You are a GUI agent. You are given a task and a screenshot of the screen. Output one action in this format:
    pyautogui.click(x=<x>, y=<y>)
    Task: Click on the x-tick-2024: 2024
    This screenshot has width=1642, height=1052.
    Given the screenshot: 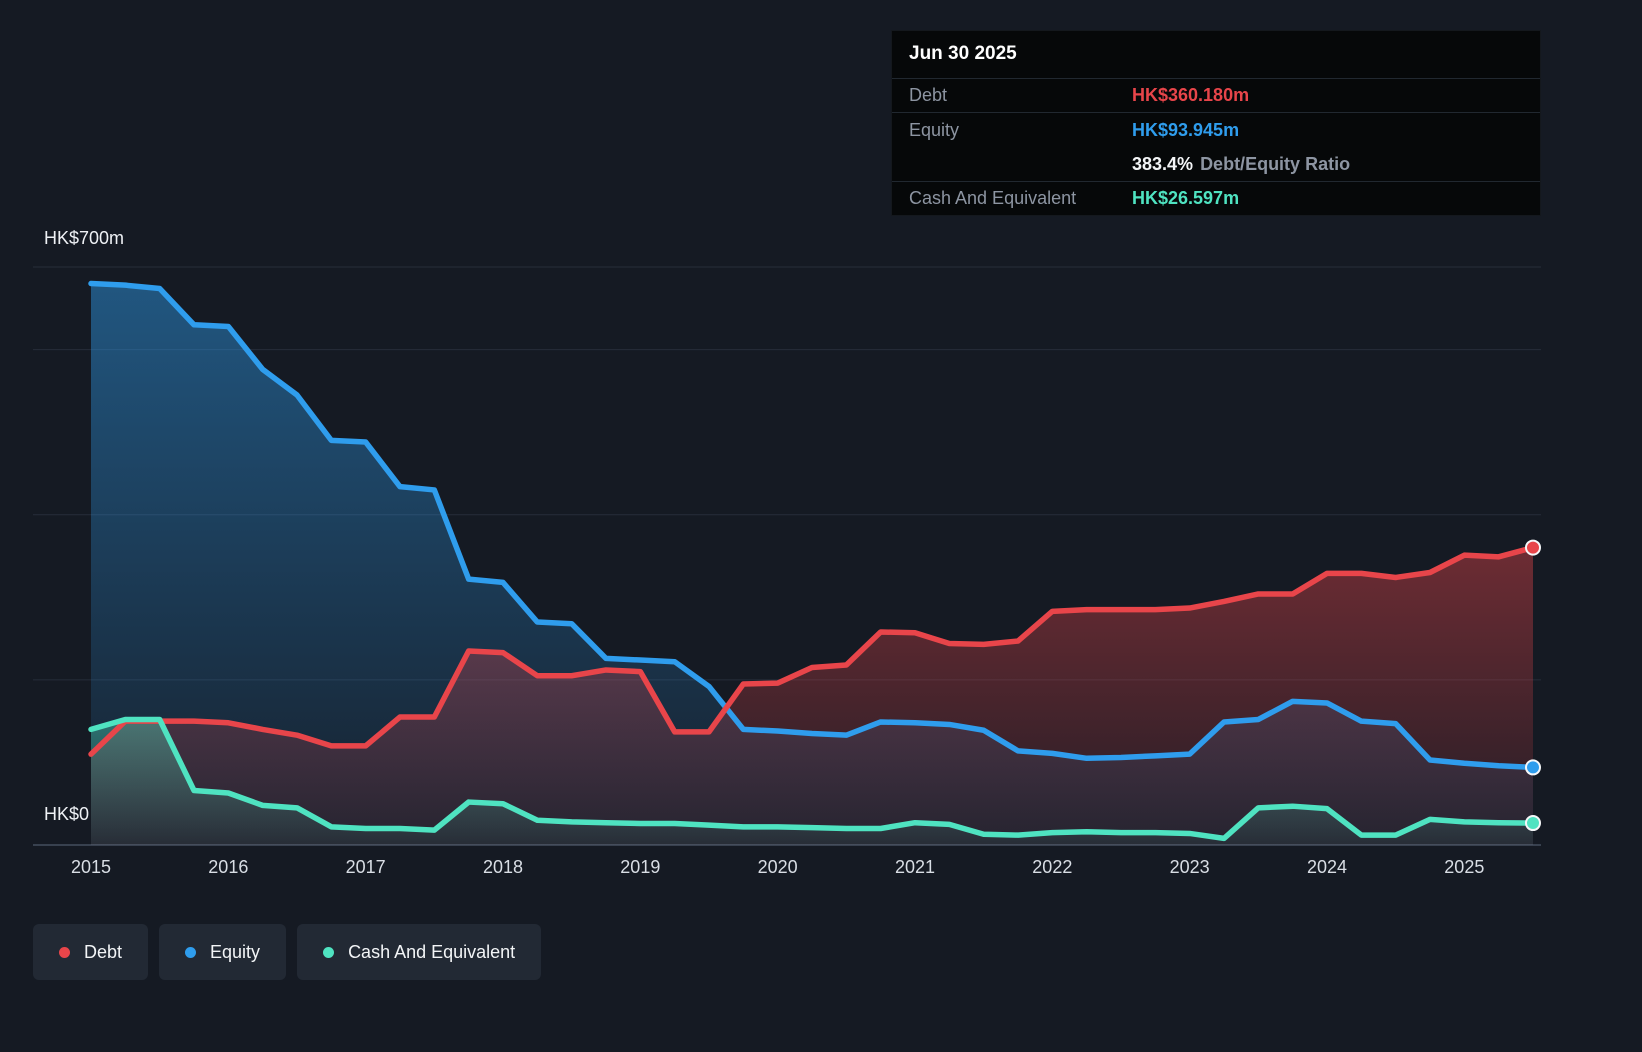 What is the action you would take?
    pyautogui.click(x=1327, y=867)
    